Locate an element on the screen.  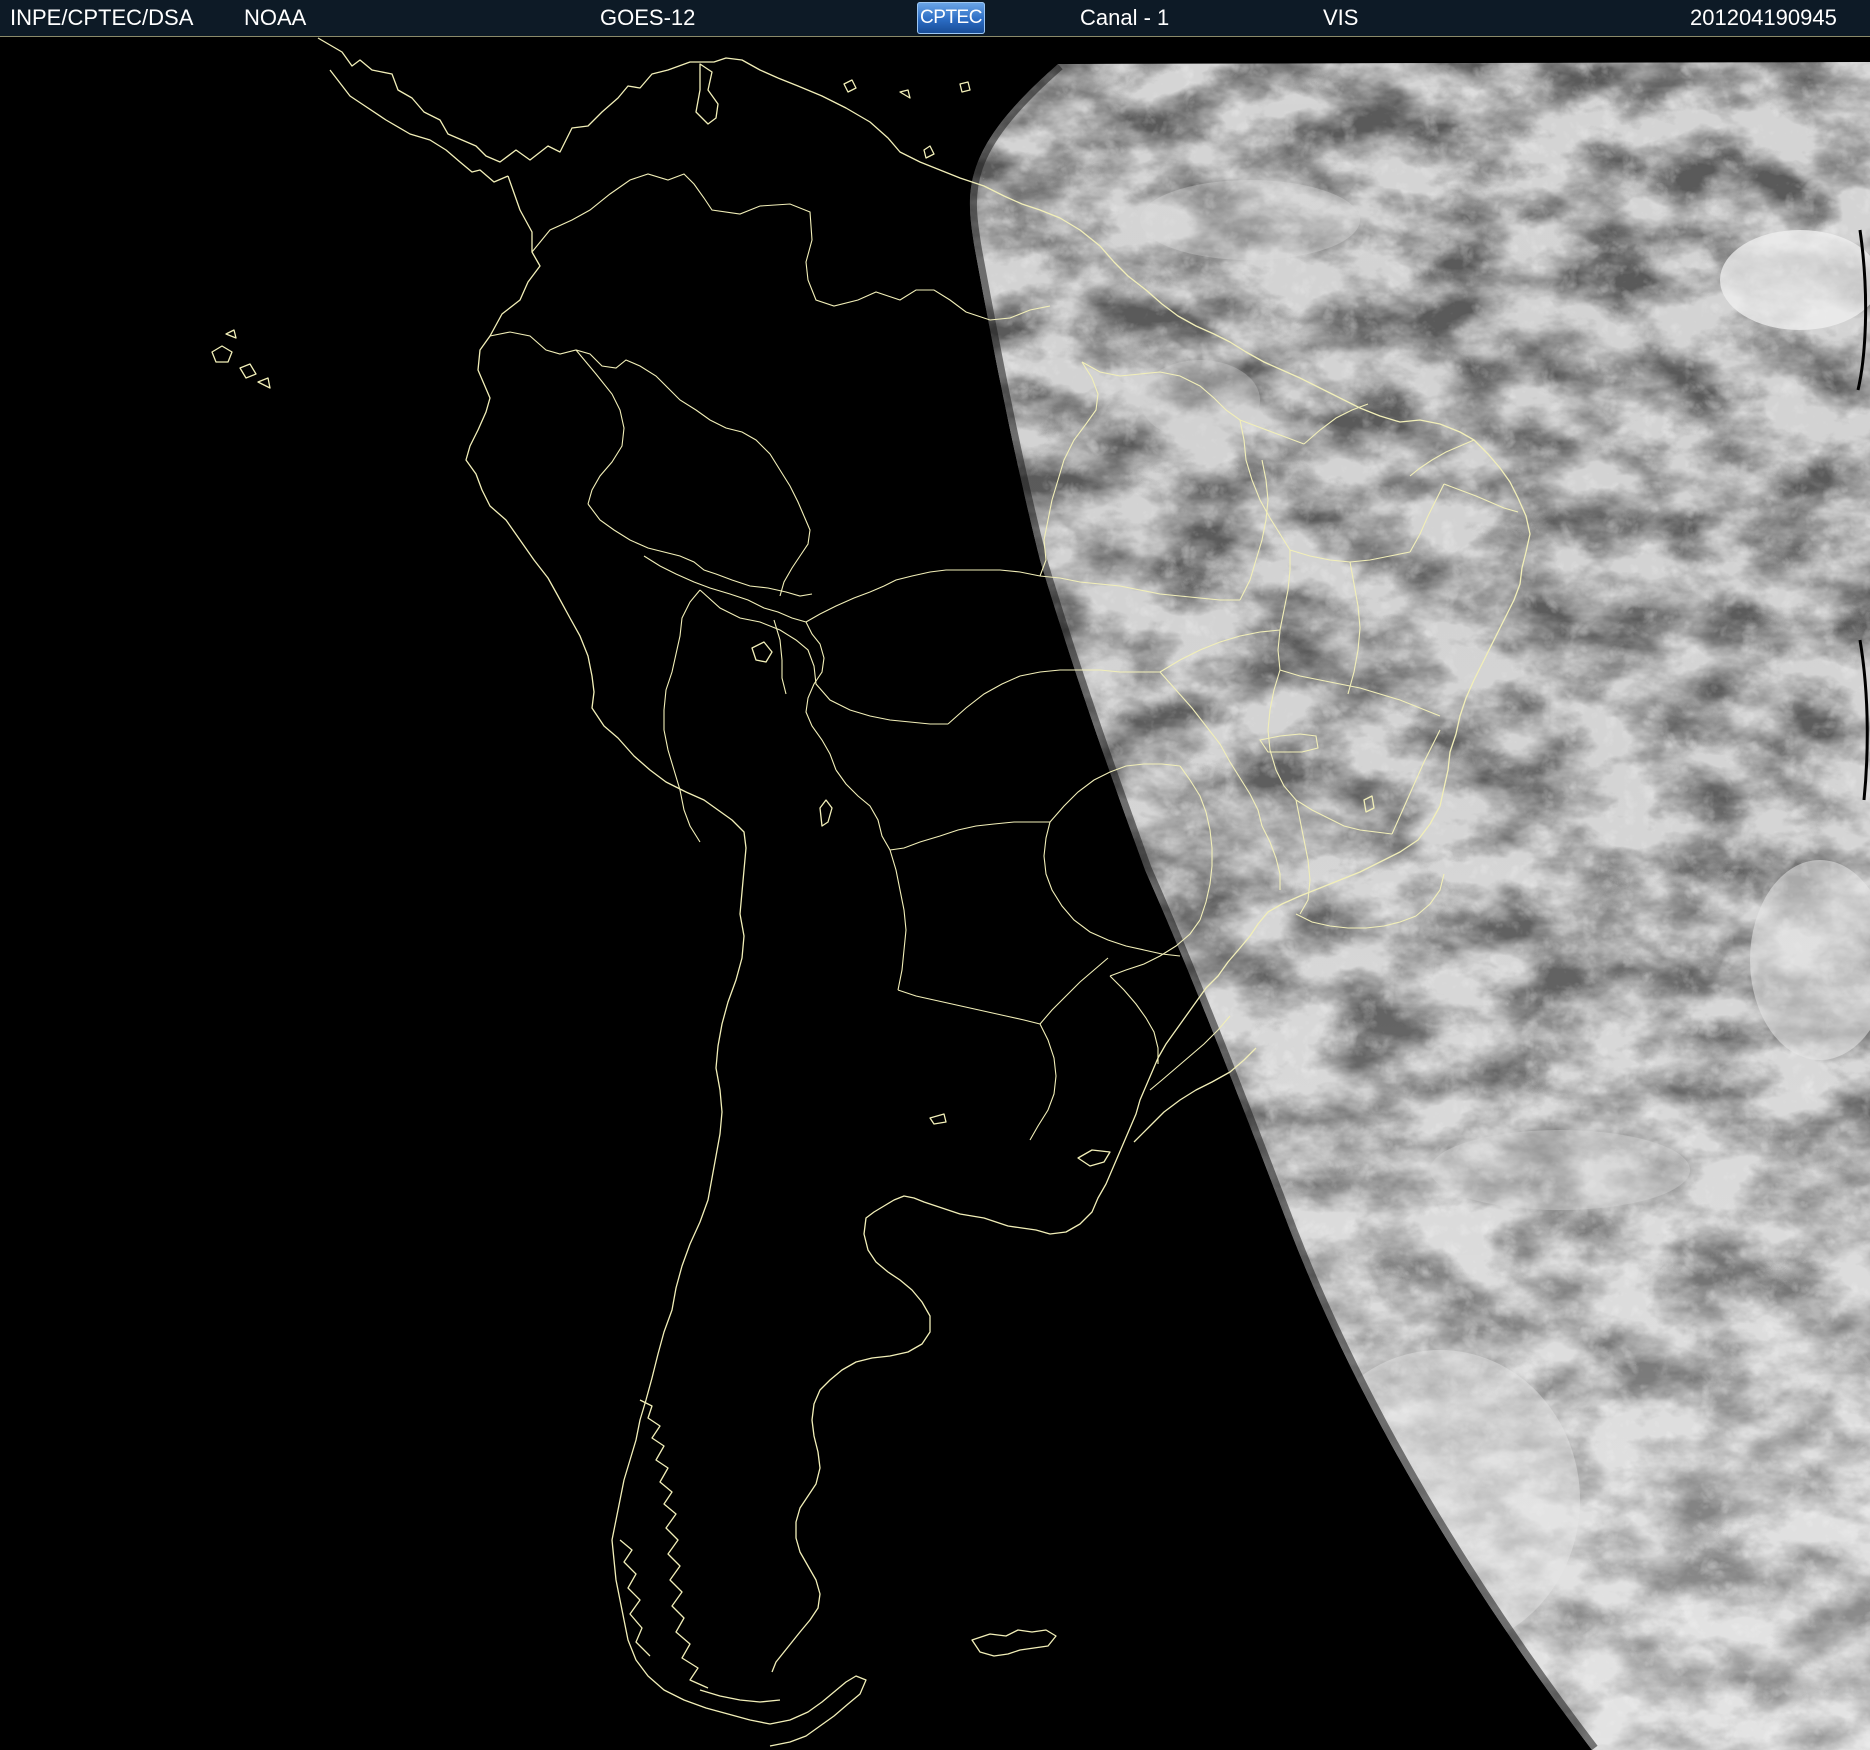
datetime-label: 201204190945 is located at coordinates (1763, 17).